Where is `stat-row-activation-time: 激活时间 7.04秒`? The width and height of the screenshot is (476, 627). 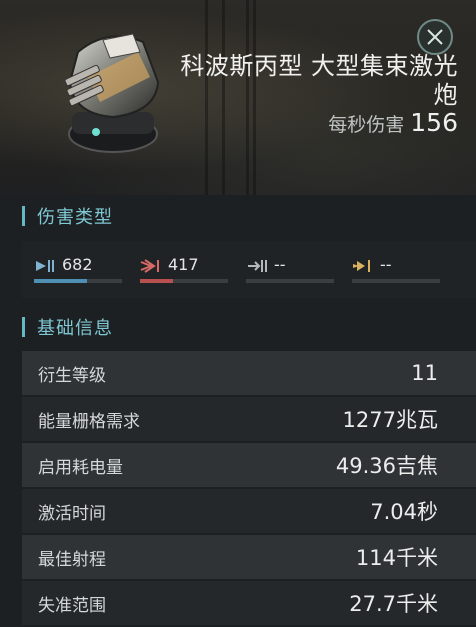
stat-row-activation-time: 激活时间 7.04秒 is located at coordinates (249, 511).